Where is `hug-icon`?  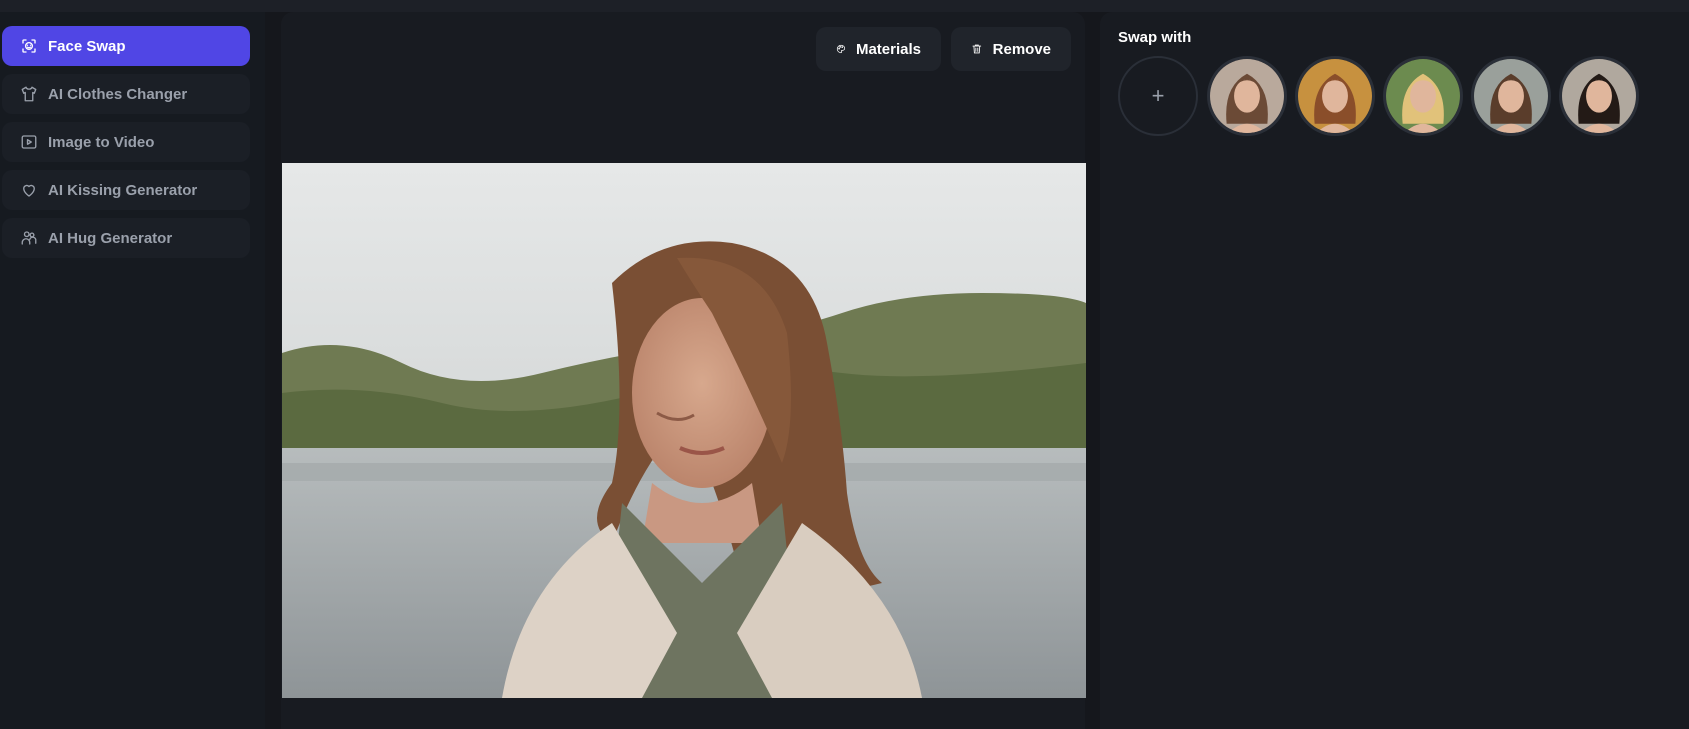 hug-icon is located at coordinates (29, 238).